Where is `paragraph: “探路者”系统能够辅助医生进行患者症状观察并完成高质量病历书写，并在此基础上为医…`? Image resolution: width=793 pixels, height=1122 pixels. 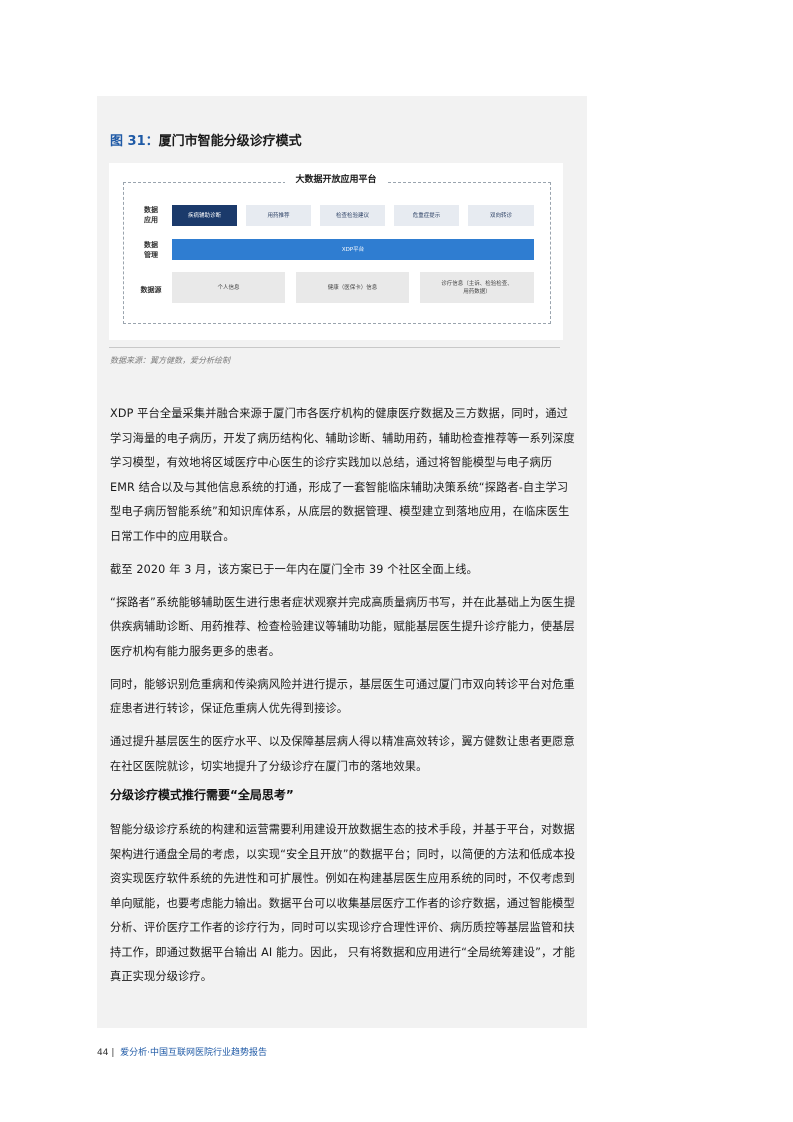 paragraph: “探路者”系统能够辅助医生进行患者症状观察并完成高质量病历书写，并在此基础上为医… is located at coordinates (343, 626).